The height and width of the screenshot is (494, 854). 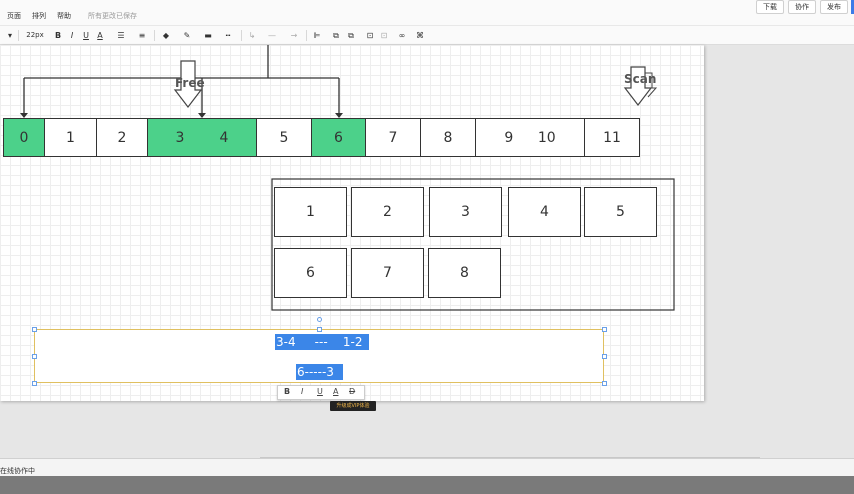 What do you see at coordinates (35, 35) in the screenshot?
I see `font-size-select: 22px` at bounding box center [35, 35].